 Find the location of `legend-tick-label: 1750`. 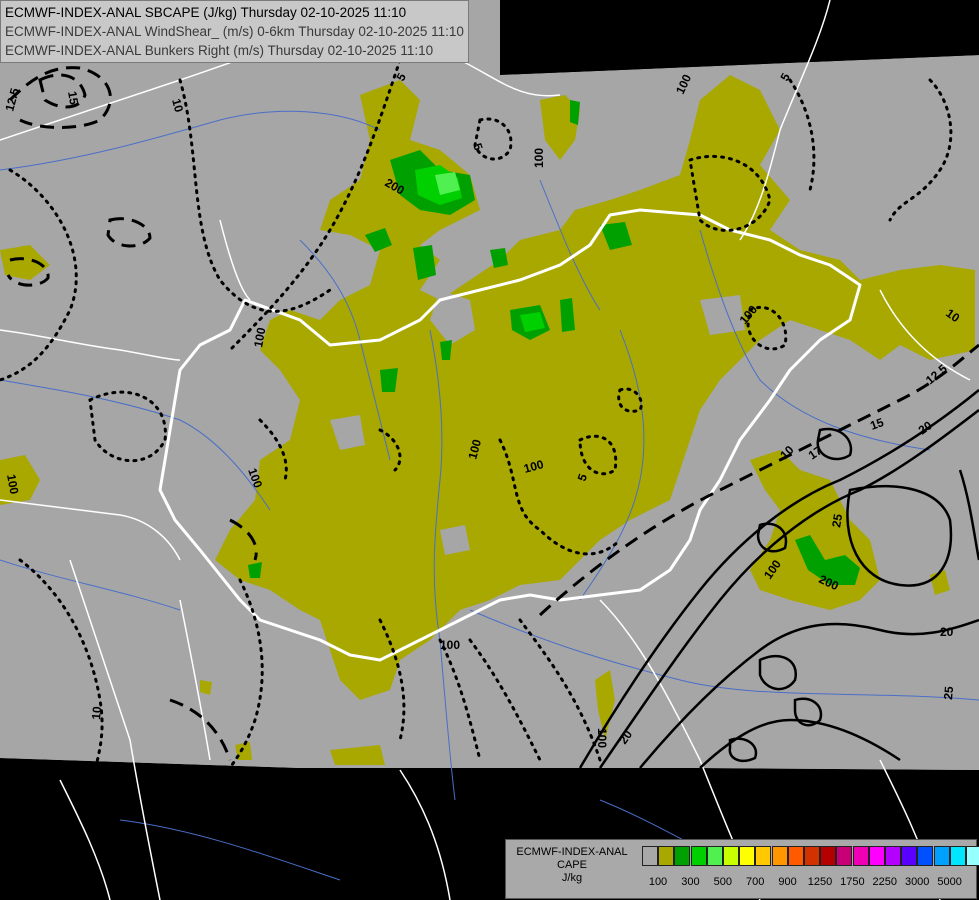

legend-tick-label: 1750 is located at coordinates (852, 882).